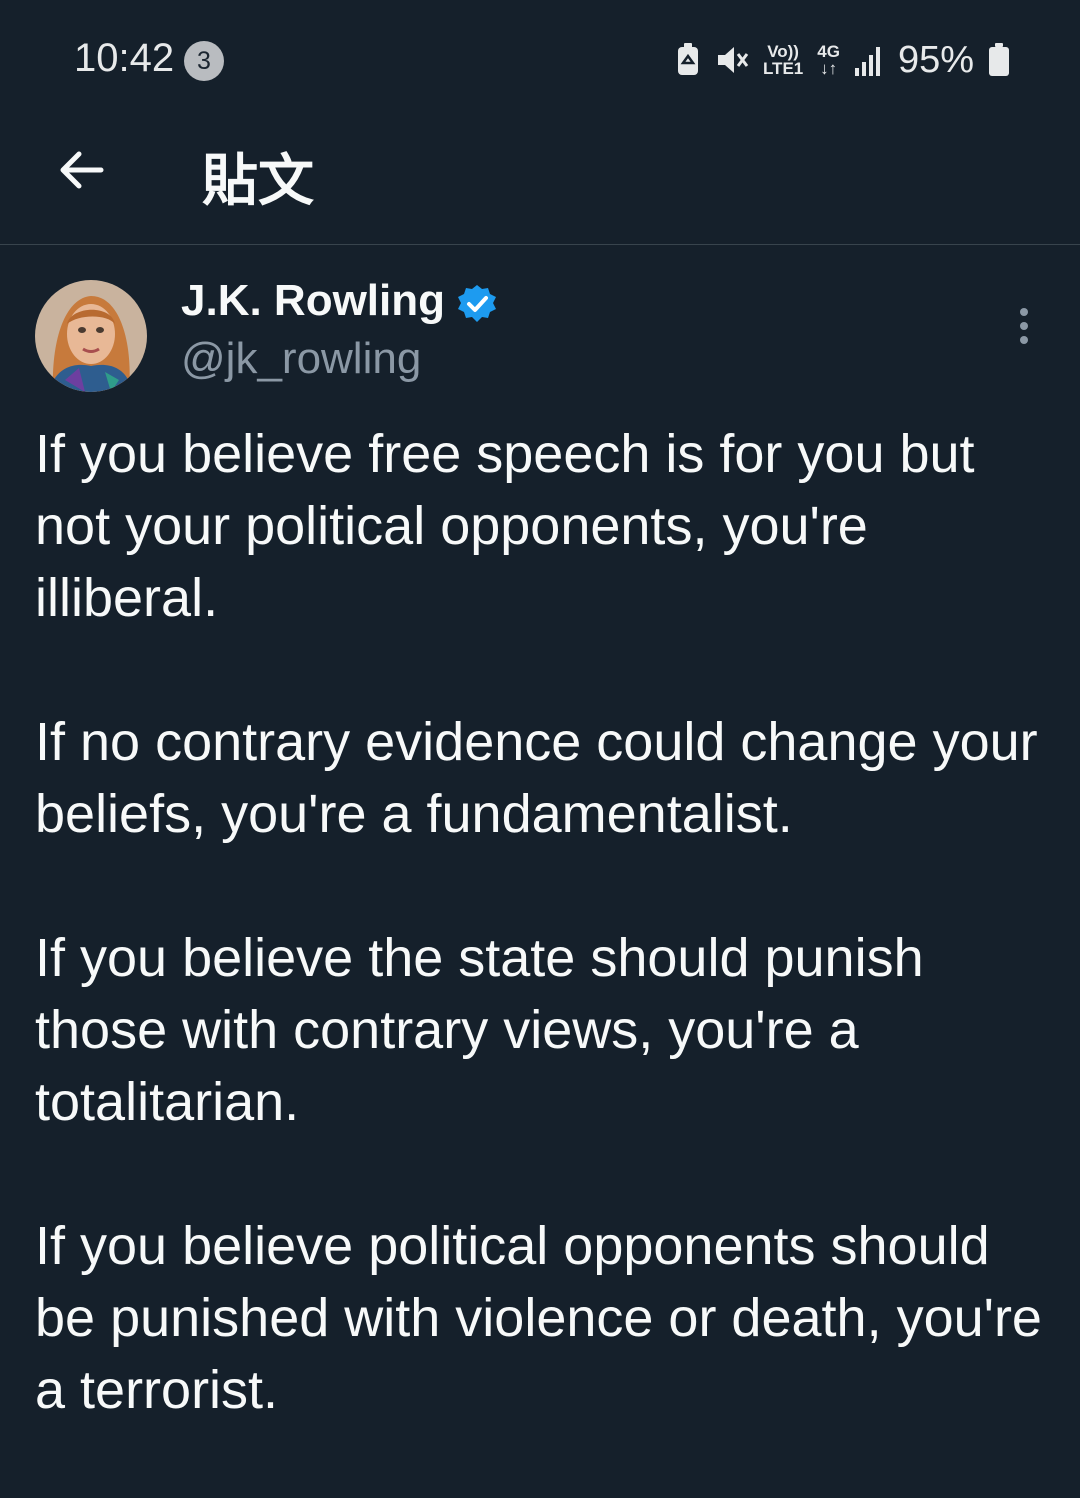  I want to click on network-indicator: 4G ↓↑, so click(828, 60).